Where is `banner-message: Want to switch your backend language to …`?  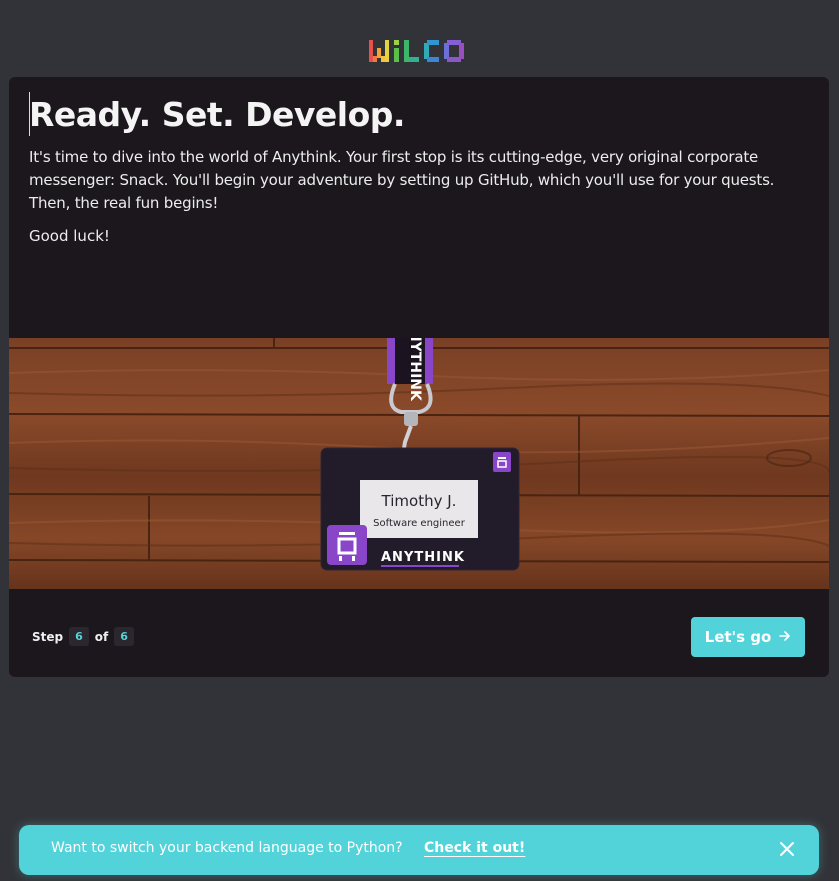 banner-message: Want to switch your backend language to … is located at coordinates (227, 848).